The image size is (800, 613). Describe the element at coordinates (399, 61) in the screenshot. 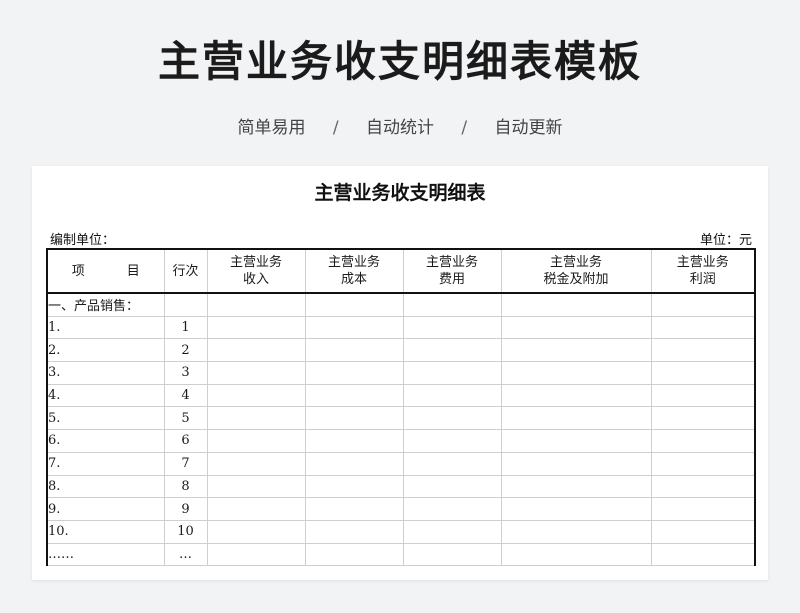

I see `page-title: 主营业务收支明细表模板` at that location.